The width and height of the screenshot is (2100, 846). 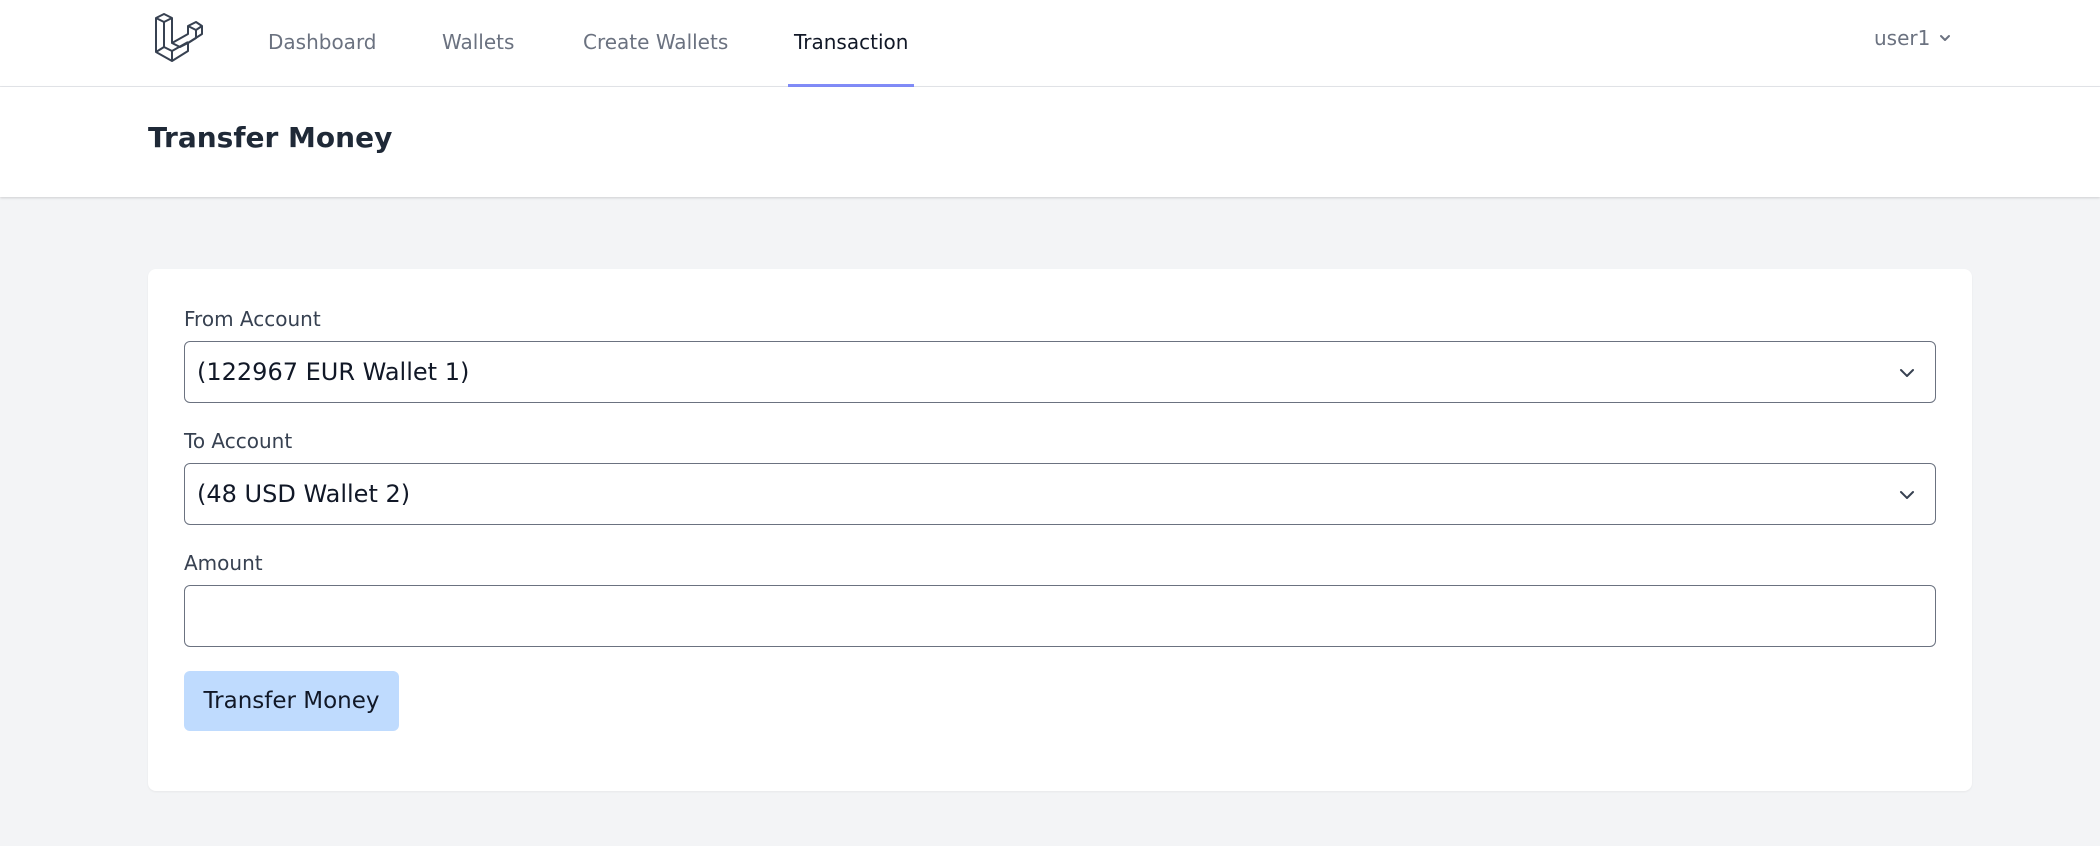 I want to click on page-title: Transfer Money, so click(x=270, y=137).